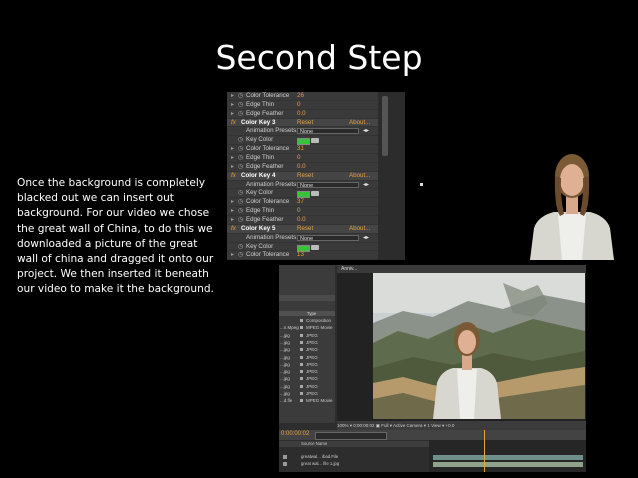 Image resolution: width=638 pixels, height=478 pixels. I want to click on project-item: Composition, so click(307, 320).